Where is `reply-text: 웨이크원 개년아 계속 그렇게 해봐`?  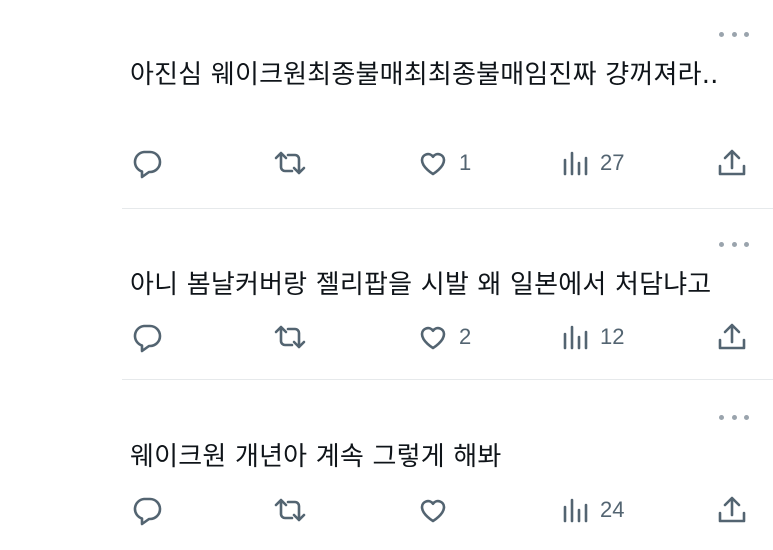
reply-text: 웨이크원 개년아 계속 그렇게 해봐 is located at coordinates (316, 457).